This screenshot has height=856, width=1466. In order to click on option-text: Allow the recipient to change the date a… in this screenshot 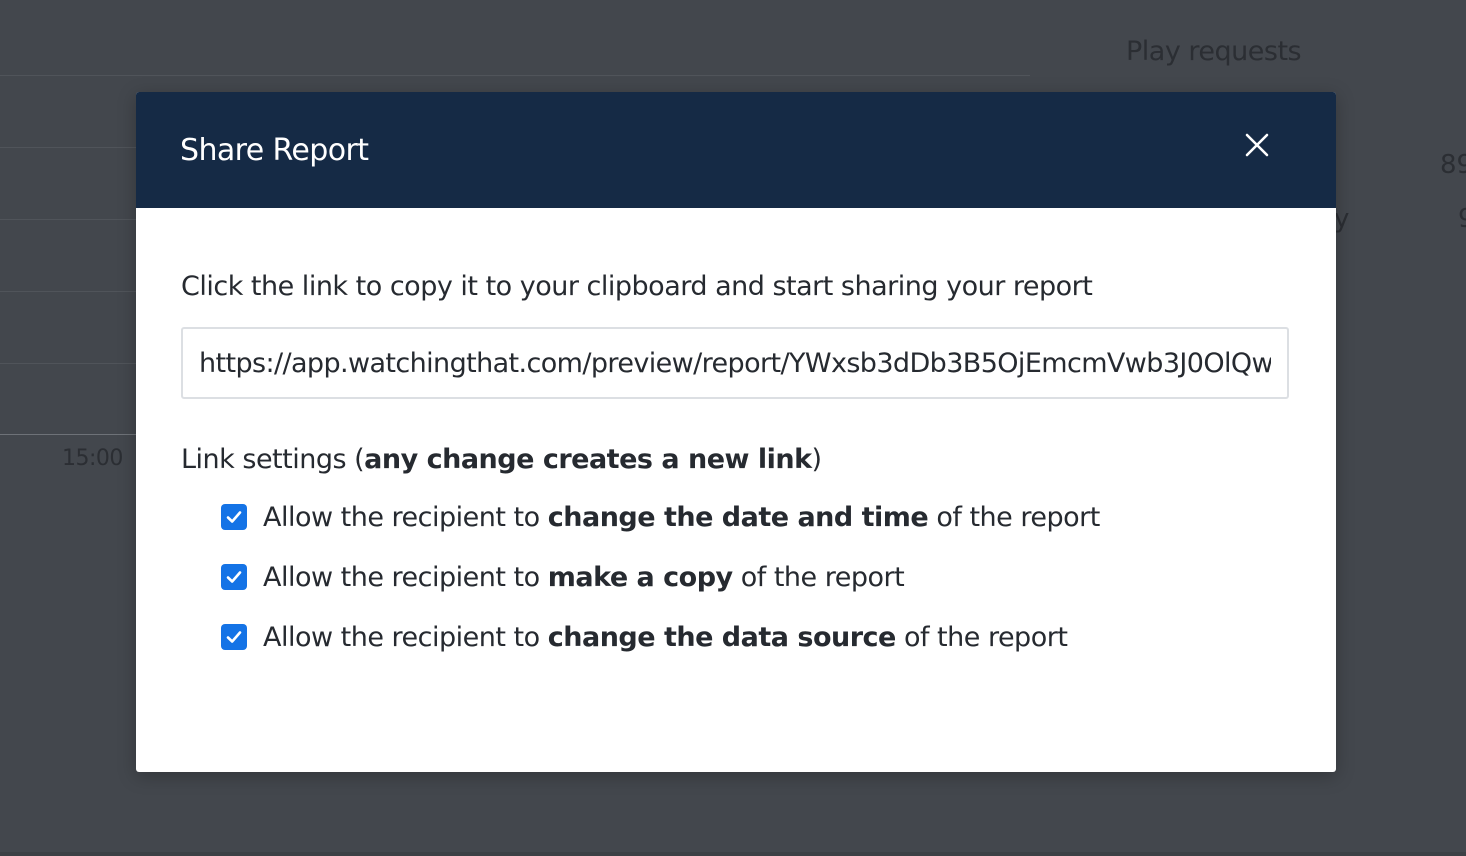, I will do `click(681, 517)`.